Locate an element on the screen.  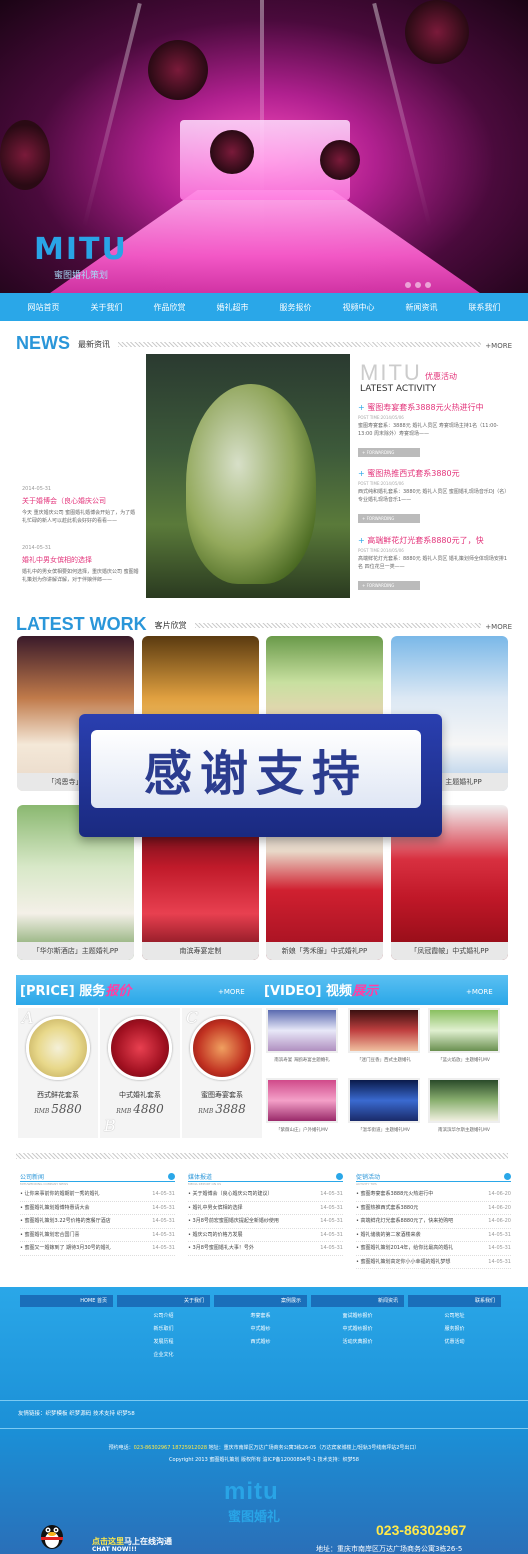
work-header: LATEST WORK 客片欣赏 +MORE is located at coordinates (264, 622).